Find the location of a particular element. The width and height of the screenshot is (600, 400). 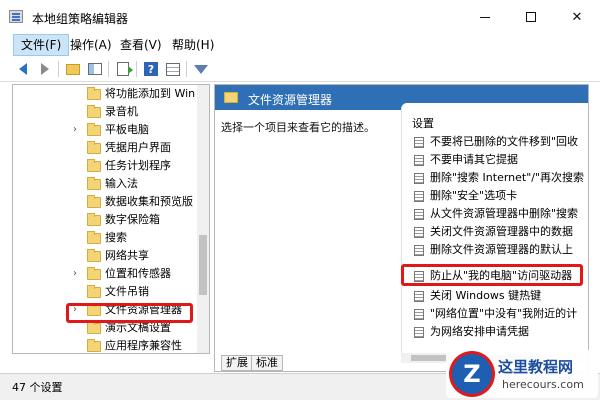

tree-item: › 平板电脑 is located at coordinates (105, 130).